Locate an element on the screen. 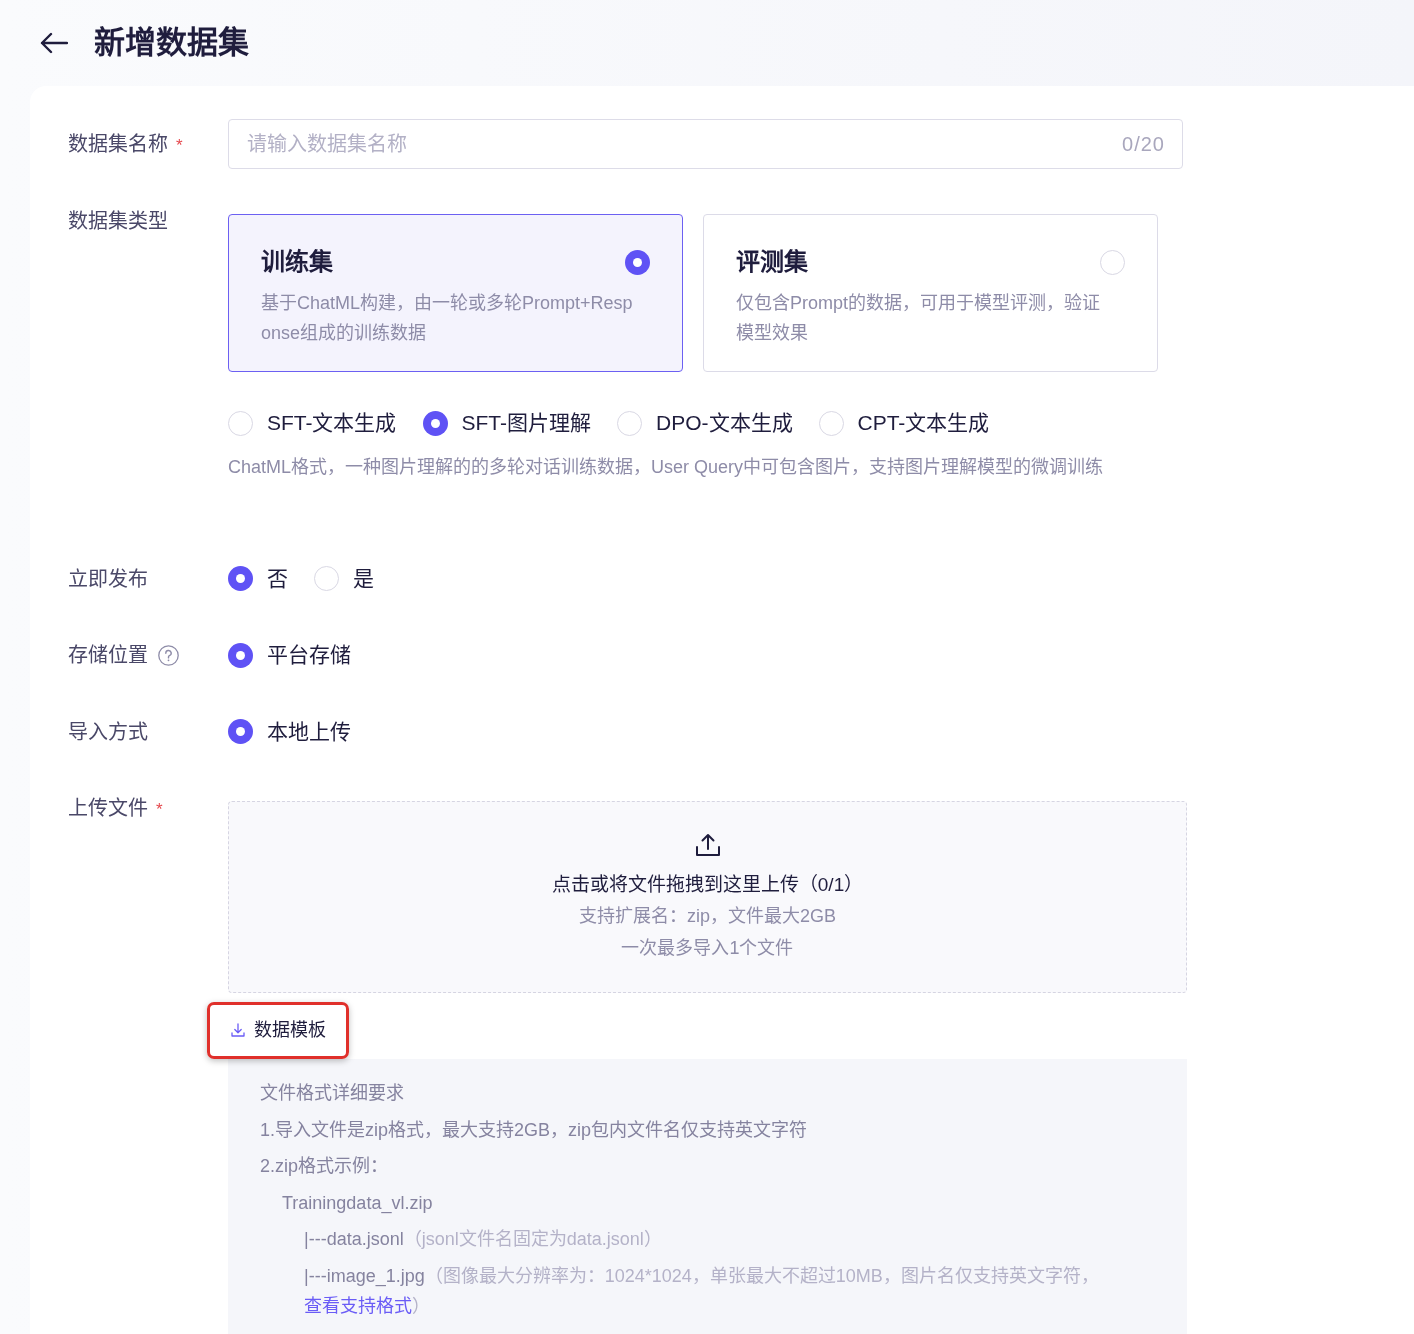 The height and width of the screenshot is (1334, 1414). requirement-text: 1.导入文件是zip格式，最大支持2GB，zip包内文件名仅支持英文字符 is located at coordinates (534, 1130).